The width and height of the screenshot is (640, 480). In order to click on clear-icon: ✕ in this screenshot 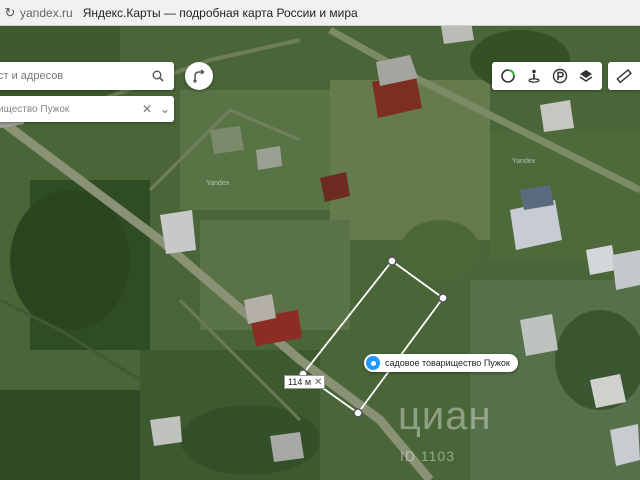, I will do `click(147, 109)`.